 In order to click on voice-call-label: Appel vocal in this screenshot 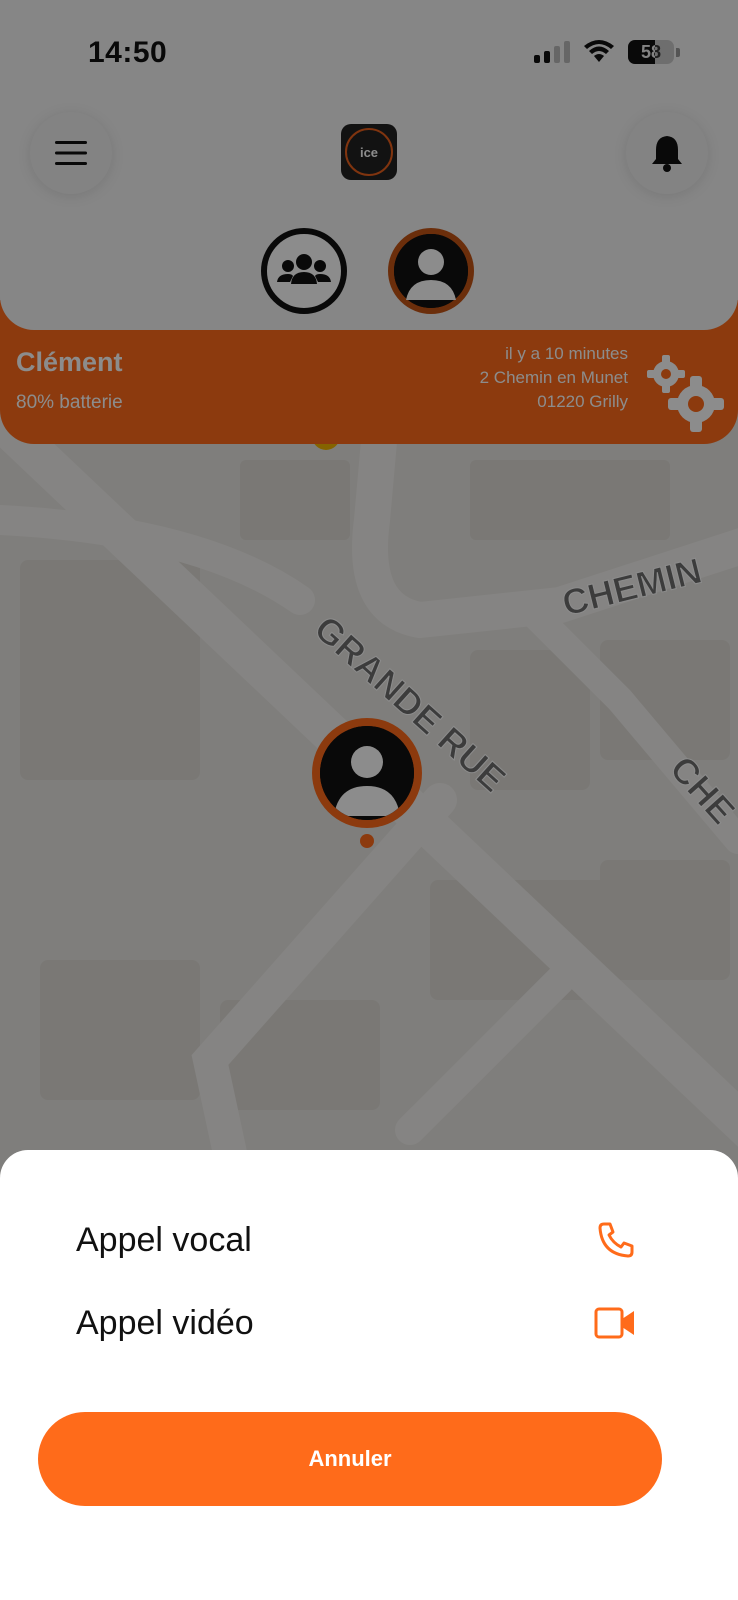, I will do `click(164, 1239)`.